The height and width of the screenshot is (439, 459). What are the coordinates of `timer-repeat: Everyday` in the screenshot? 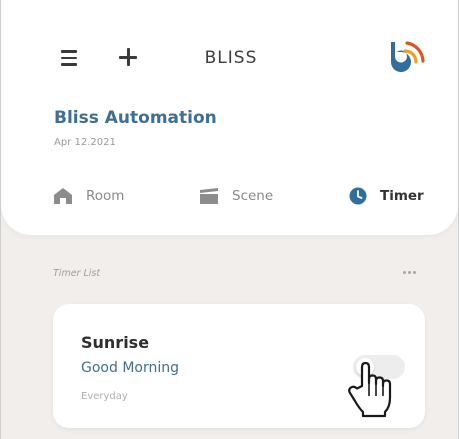 It's located at (104, 396).